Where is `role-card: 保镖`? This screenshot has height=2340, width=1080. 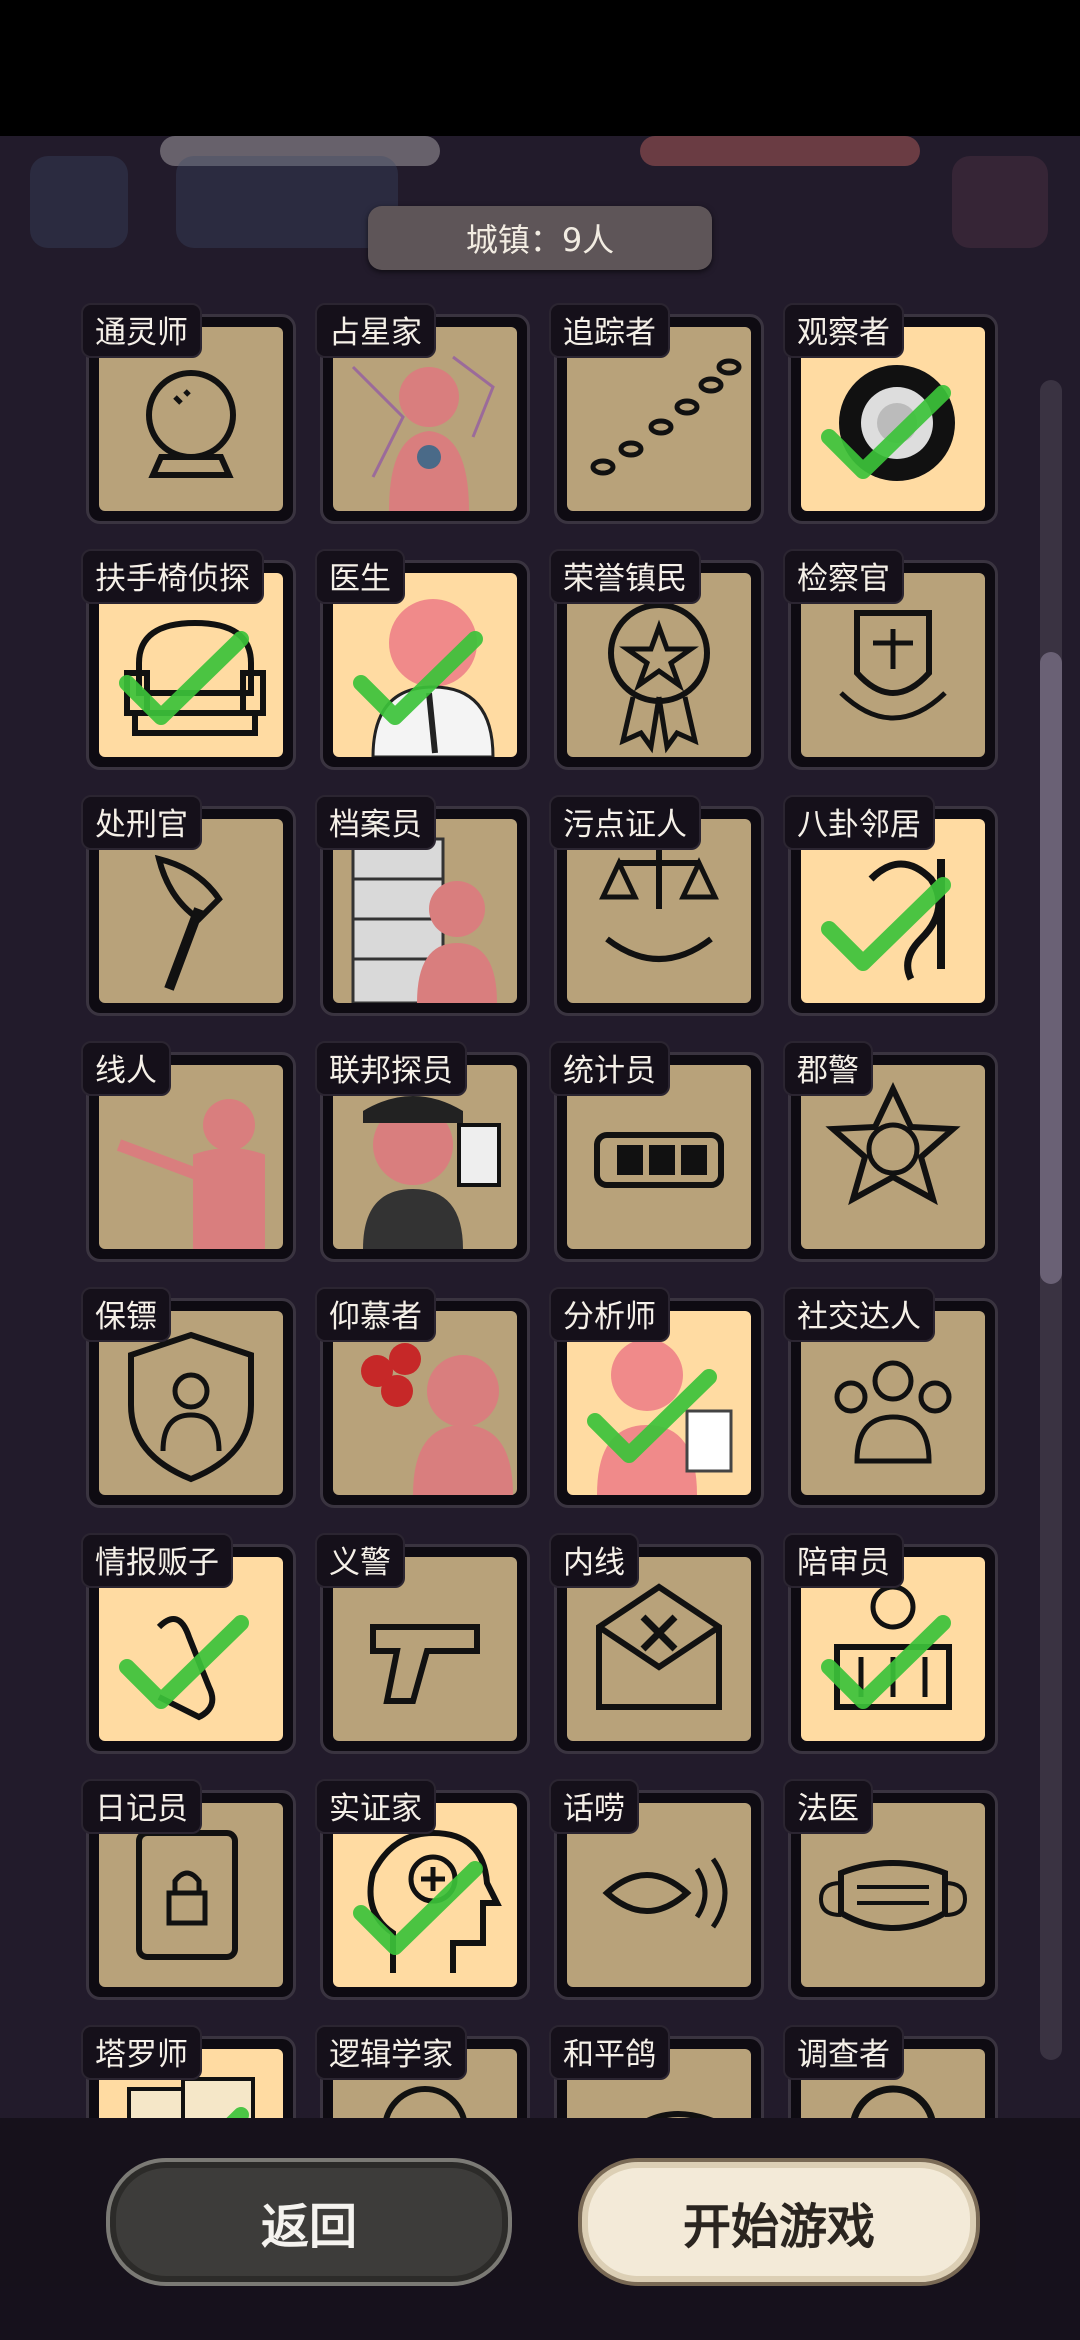
role-card: 保镖 is located at coordinates (188, 1397).